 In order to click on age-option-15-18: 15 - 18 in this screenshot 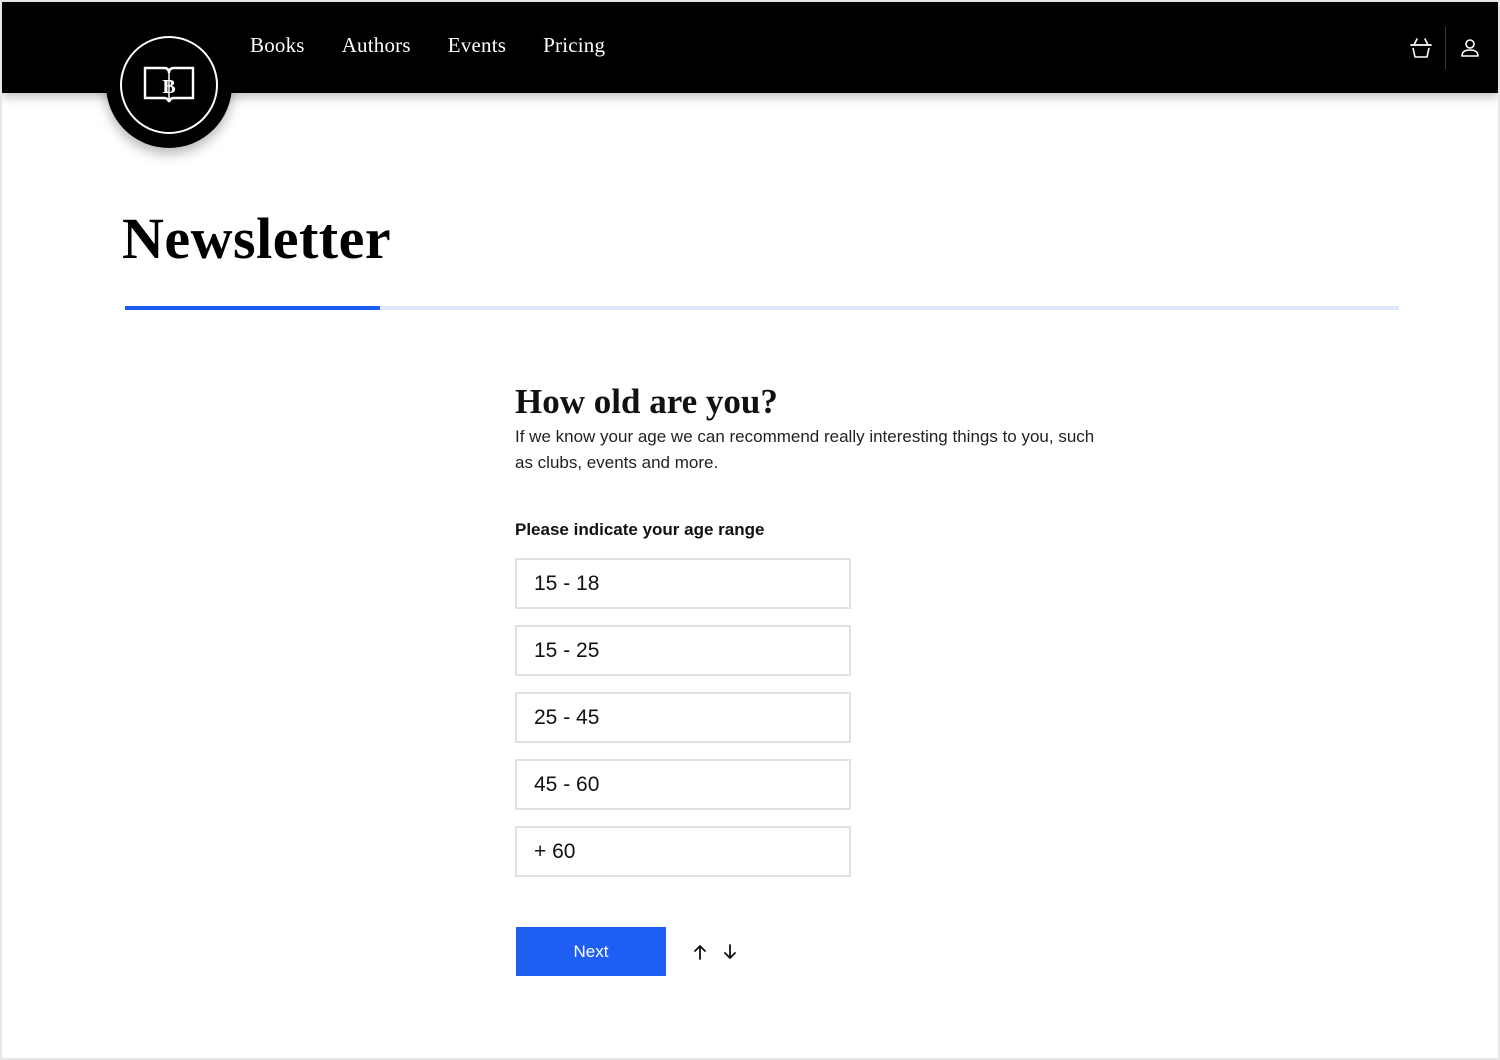, I will do `click(683, 583)`.